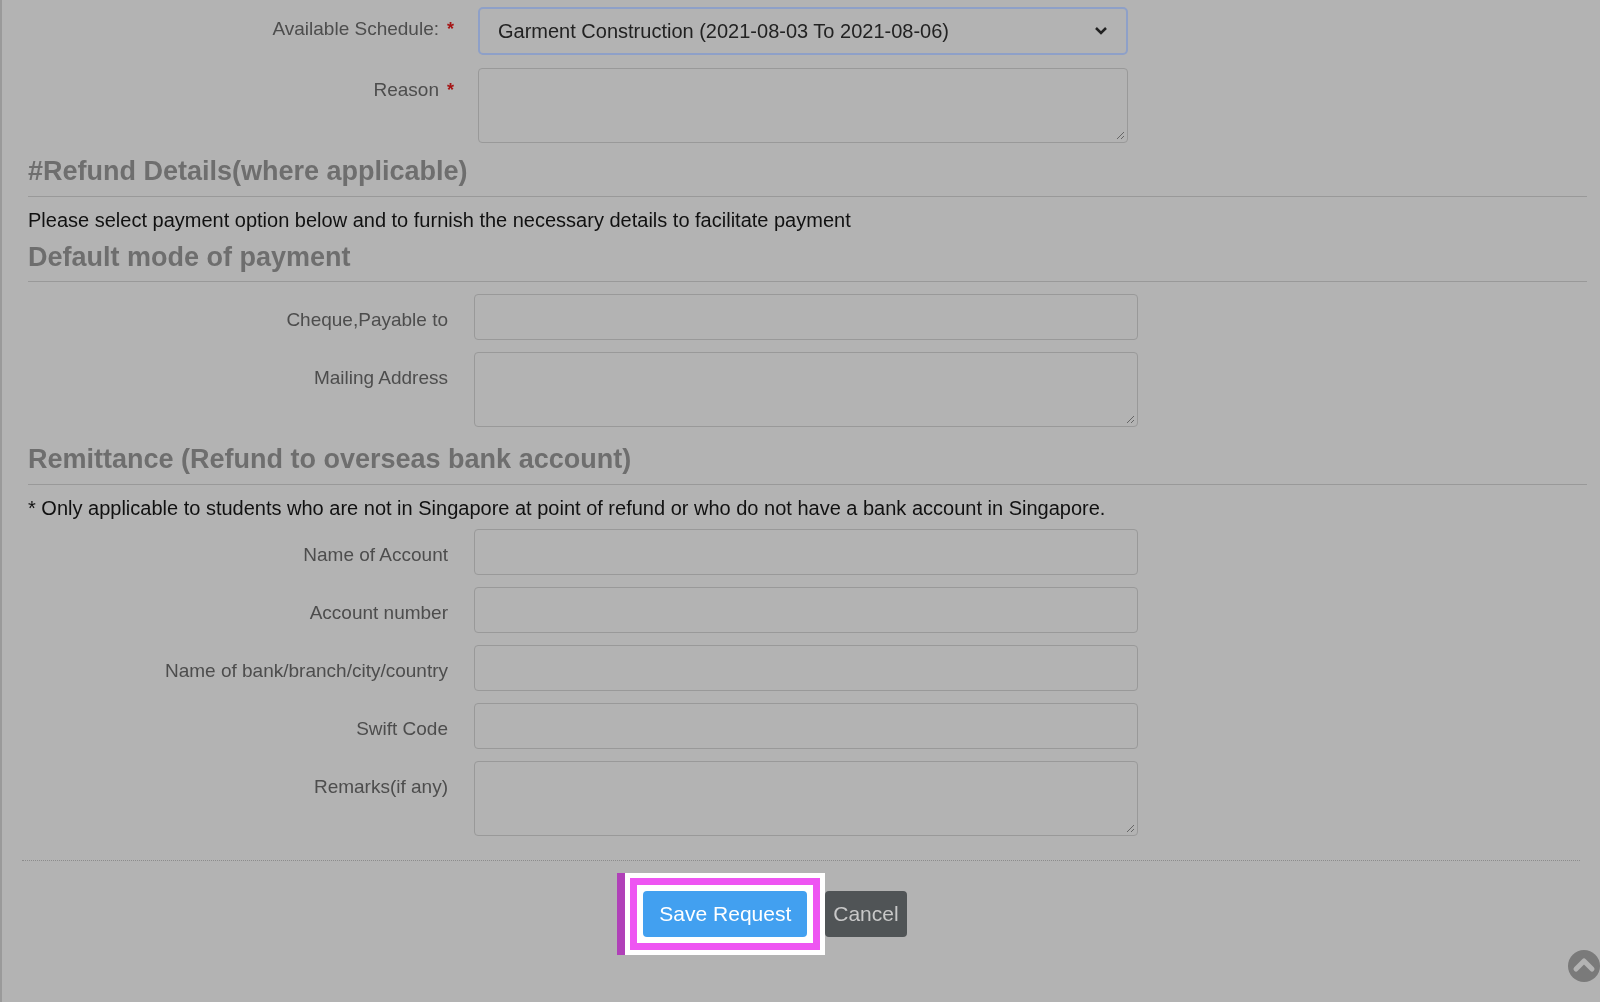 Image resolution: width=1600 pixels, height=1002 pixels. What do you see at coordinates (1584, 966) in the screenshot?
I see `scroll-to-top-icon` at bounding box center [1584, 966].